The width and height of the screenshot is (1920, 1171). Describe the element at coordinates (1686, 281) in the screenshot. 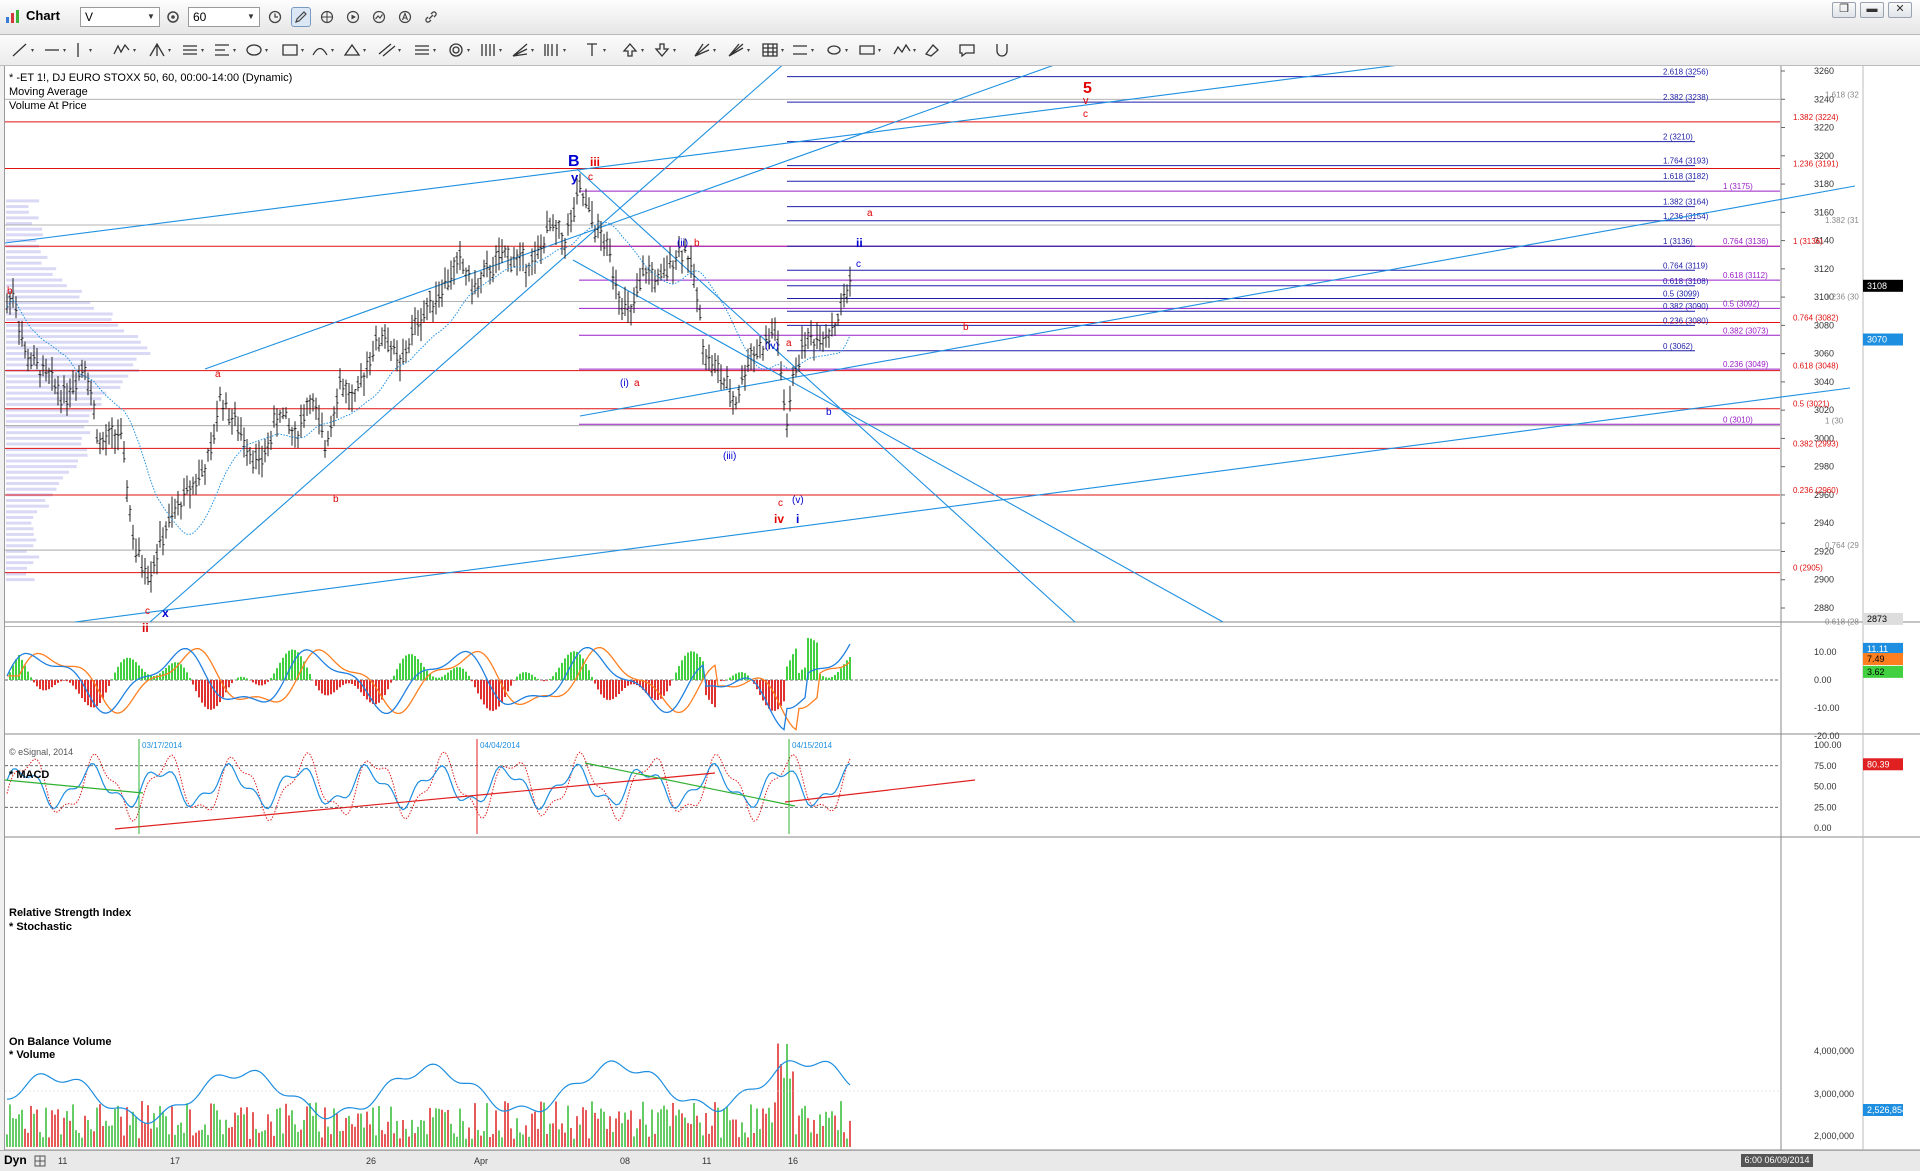

I see `fib-blue-label: 0.618 (3108)` at that location.